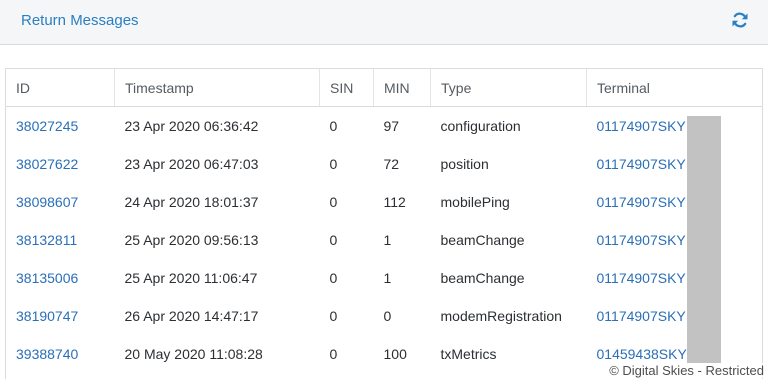 This screenshot has width=768, height=379. I want to click on timestamp-cell: 24 Apr 2020 18:01:37, so click(191, 202).